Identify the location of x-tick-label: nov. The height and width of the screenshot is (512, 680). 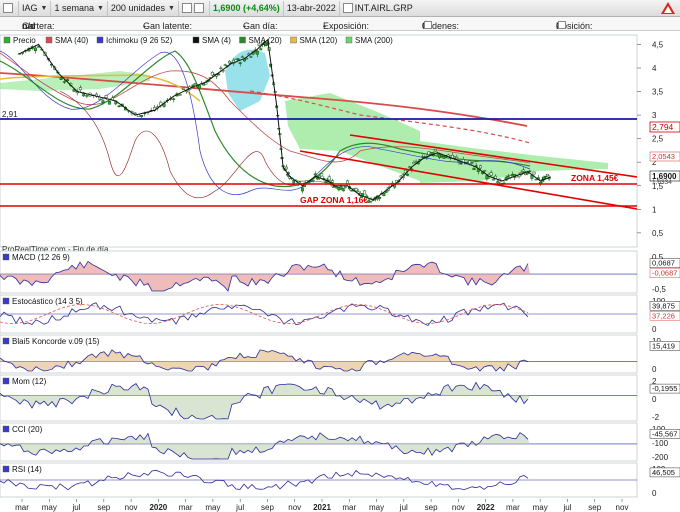
(131, 507).